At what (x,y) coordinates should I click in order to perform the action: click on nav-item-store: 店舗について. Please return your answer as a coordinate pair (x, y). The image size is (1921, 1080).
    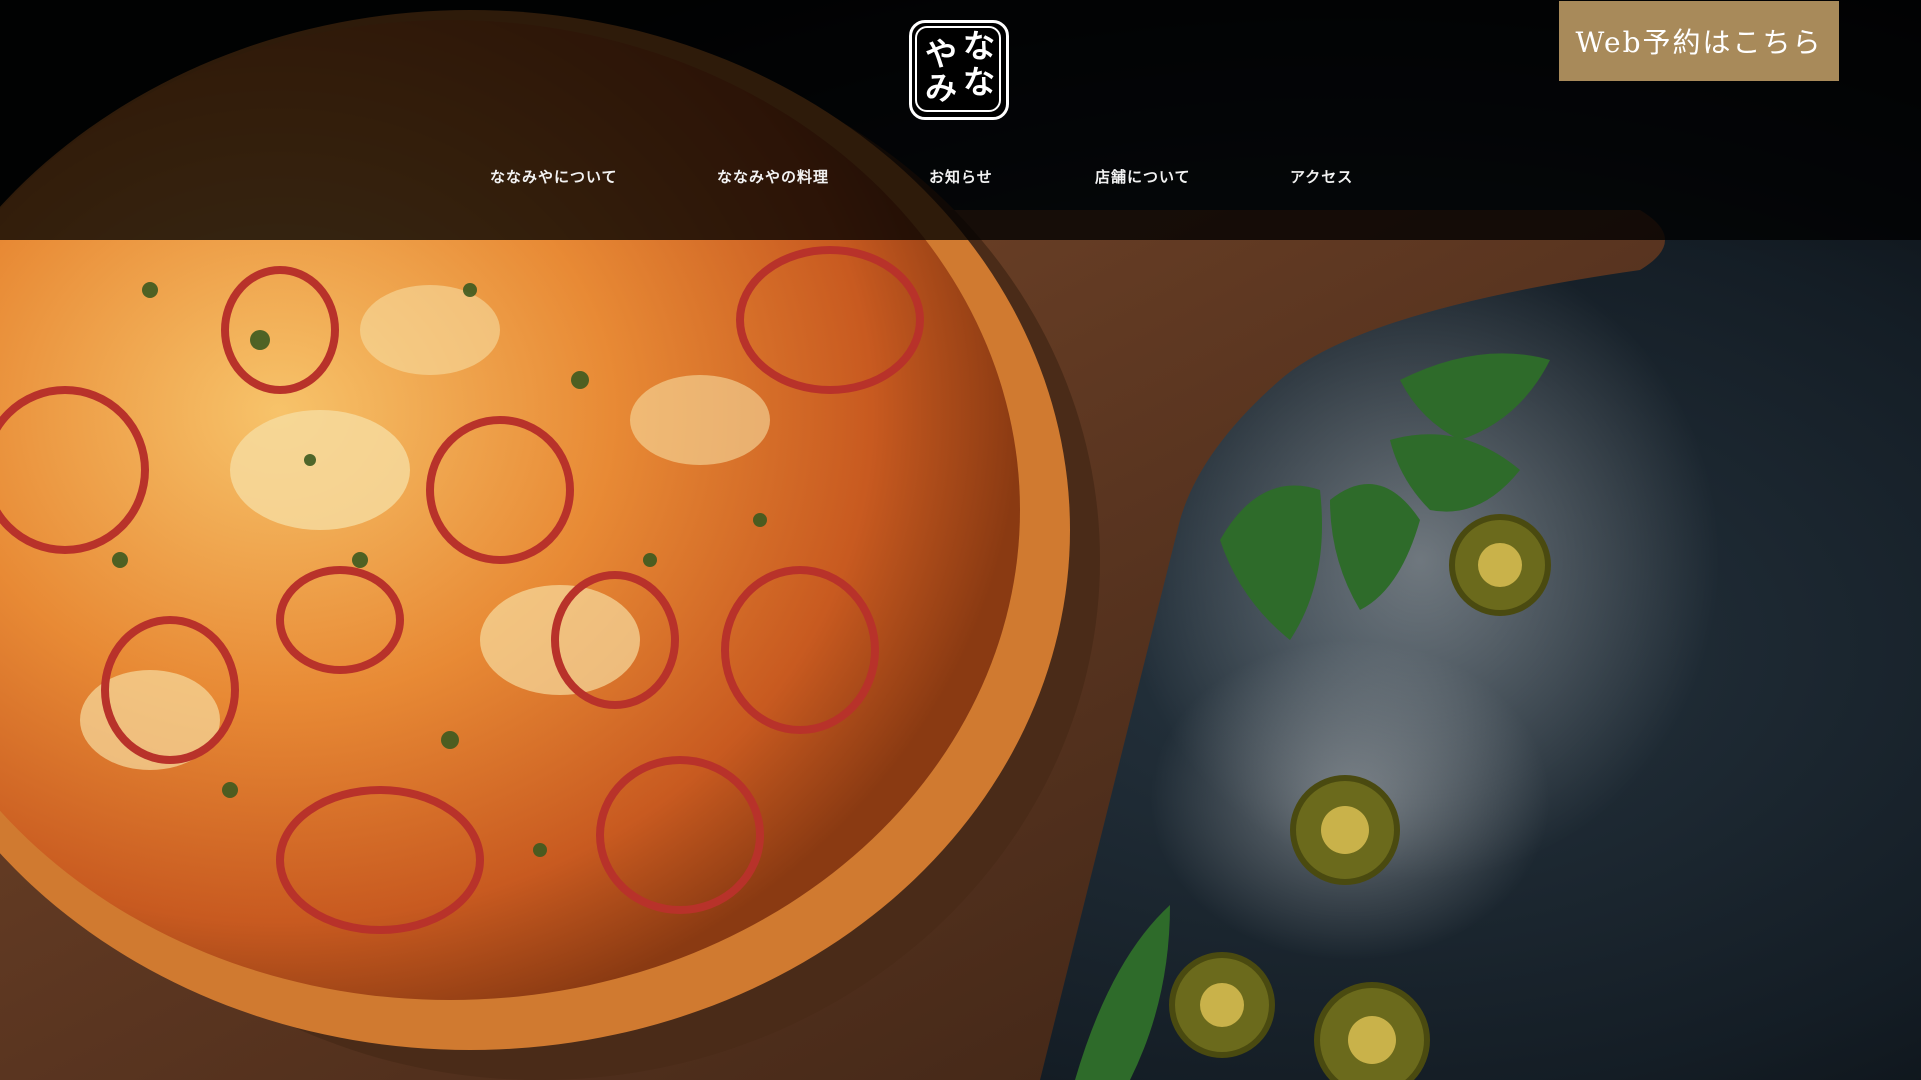
    Looking at the image, I should click on (1143, 176).